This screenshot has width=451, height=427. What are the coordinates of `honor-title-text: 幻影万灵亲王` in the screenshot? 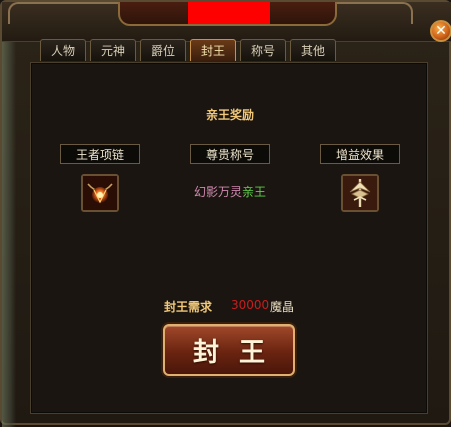 It's located at (230, 191).